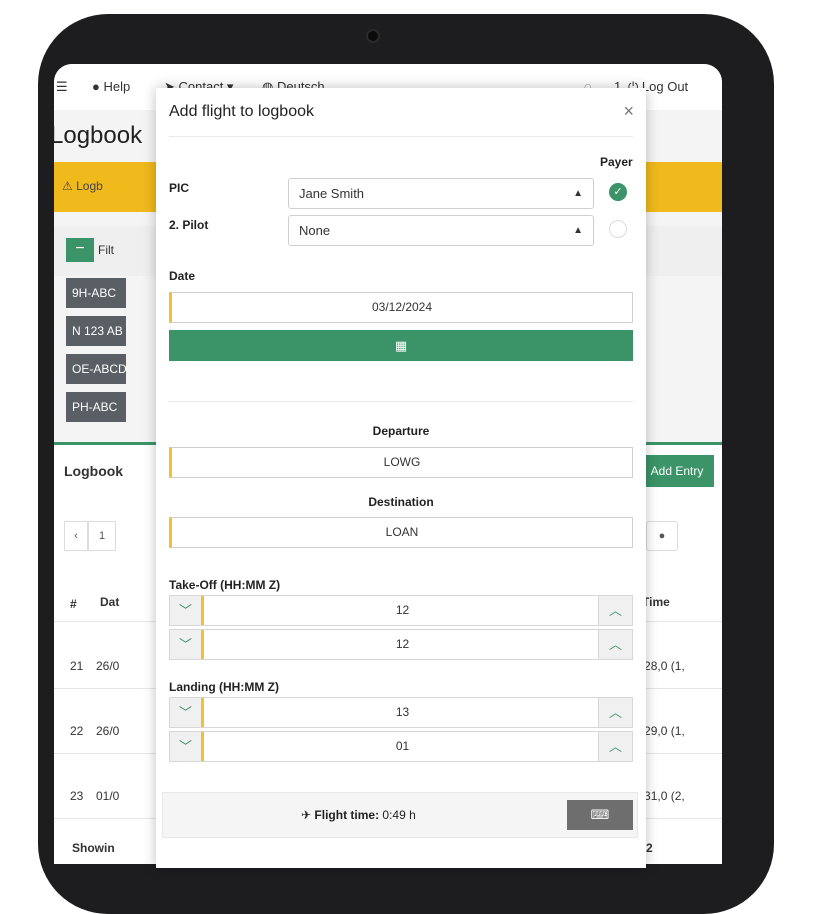  I want to click on takeoff-minute-value: 12, so click(402, 644).